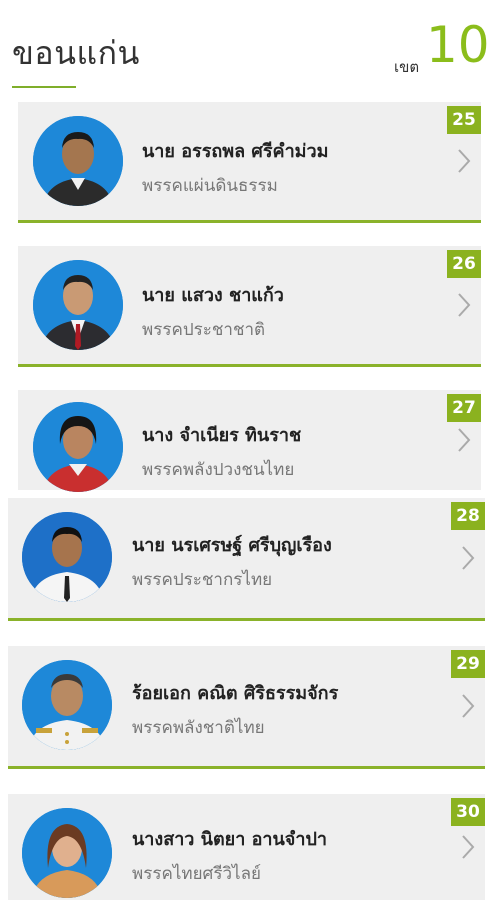 The image size is (504, 900). Describe the element at coordinates (210, 186) in the screenshot. I see `candidate-party: พรรคแผ่นดินธรรม` at that location.